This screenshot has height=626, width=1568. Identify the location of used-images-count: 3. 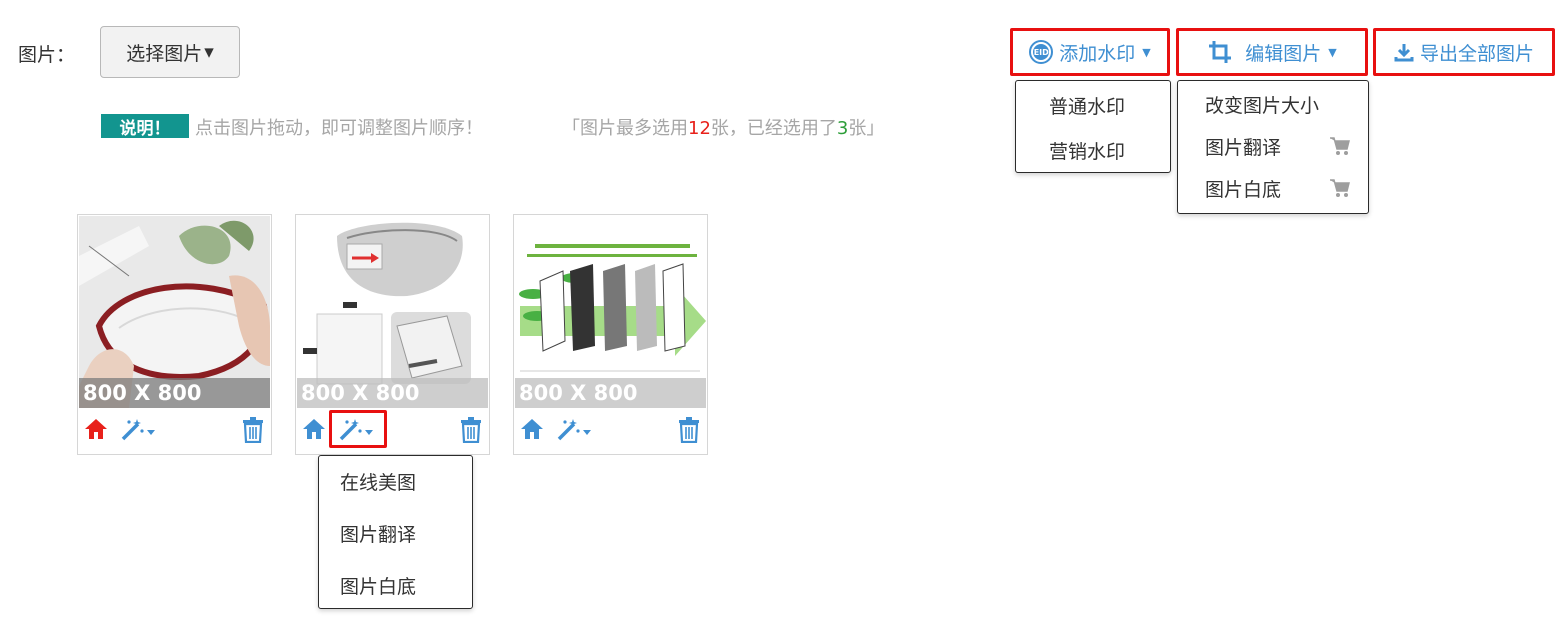
(842, 128).